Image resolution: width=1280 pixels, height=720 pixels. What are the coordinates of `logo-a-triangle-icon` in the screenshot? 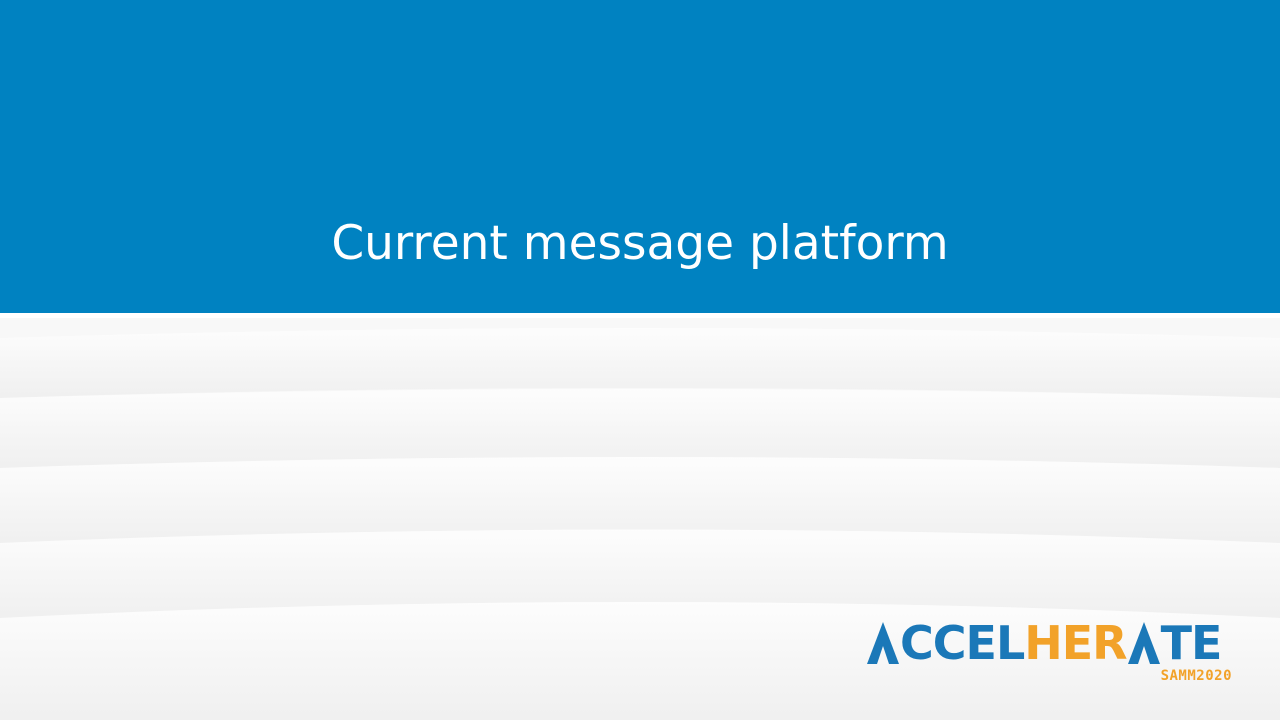 It's located at (883, 643).